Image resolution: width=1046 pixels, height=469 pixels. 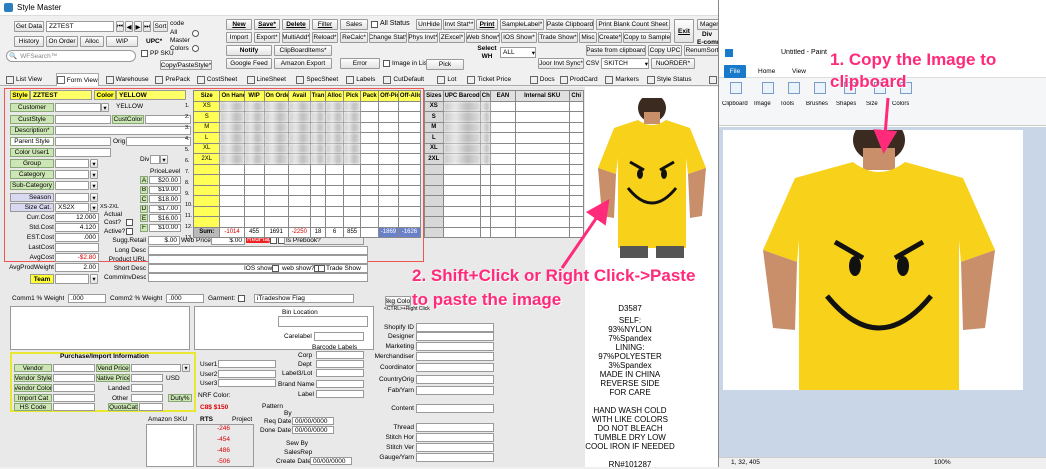 What do you see at coordinates (487, 24) in the screenshot?
I see `print-button: Print` at bounding box center [487, 24].